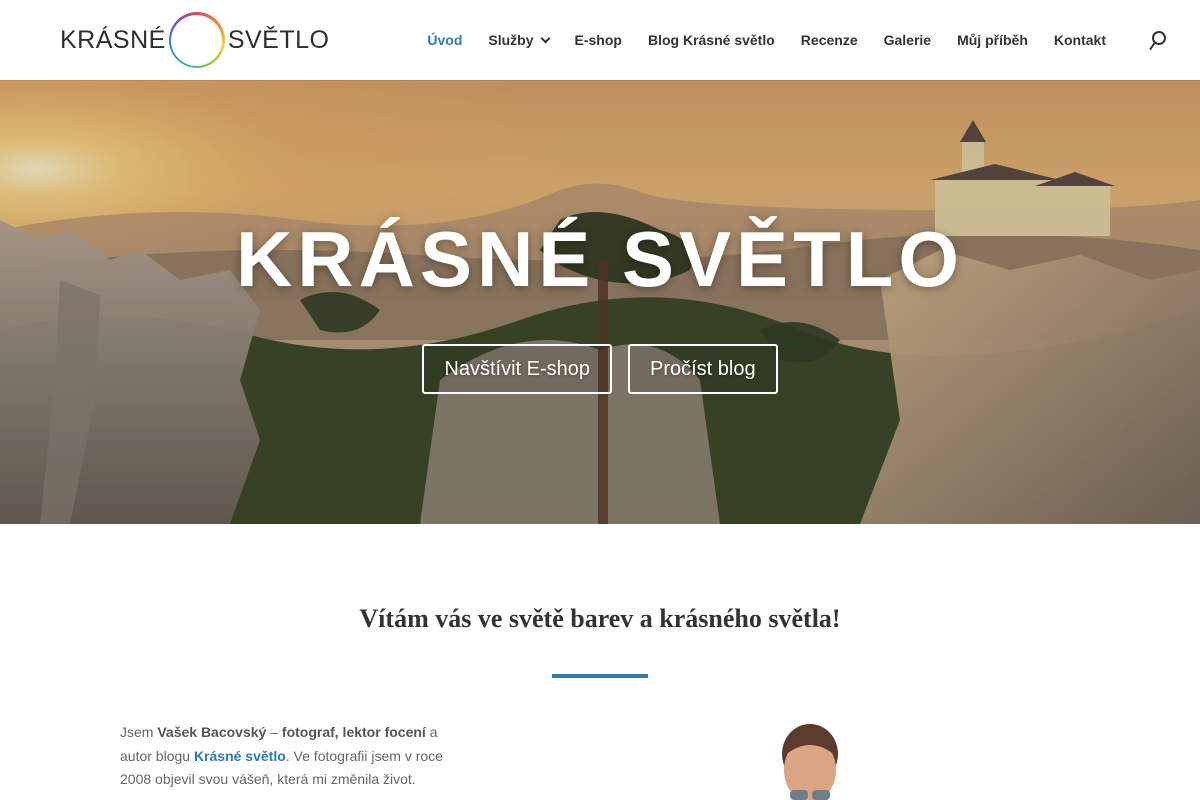  What do you see at coordinates (829, 40) in the screenshot?
I see `nav-item-recenze: Recenze` at bounding box center [829, 40].